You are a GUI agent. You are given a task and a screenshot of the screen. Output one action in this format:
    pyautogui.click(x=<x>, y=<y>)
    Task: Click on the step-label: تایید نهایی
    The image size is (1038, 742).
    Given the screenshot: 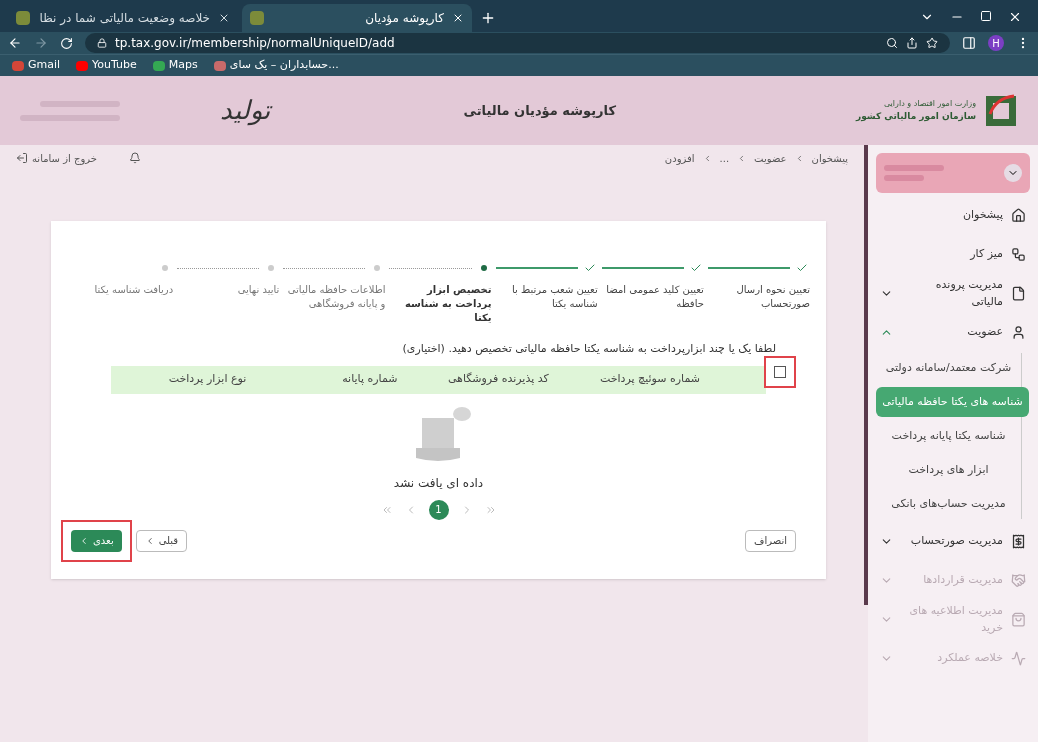 What is the action you would take?
    pyautogui.click(x=258, y=290)
    